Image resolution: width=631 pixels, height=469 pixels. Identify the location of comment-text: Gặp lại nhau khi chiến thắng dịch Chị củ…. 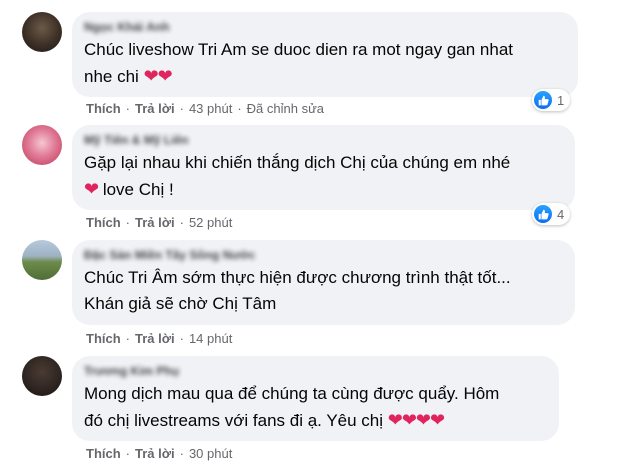
(323, 176).